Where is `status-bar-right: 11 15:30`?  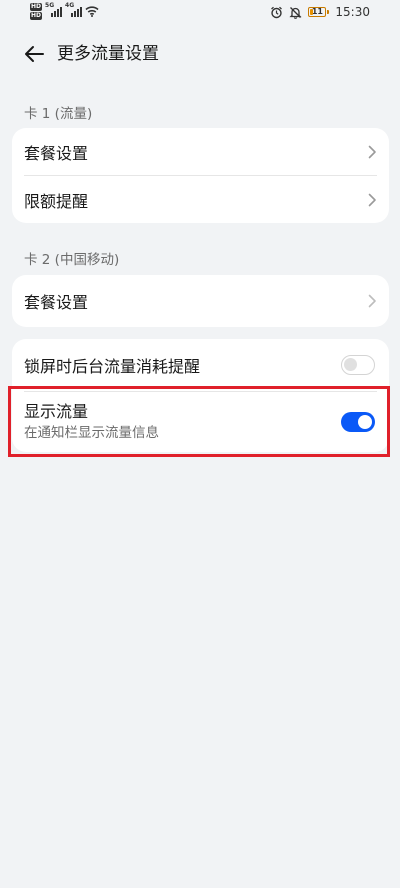
status-bar-right: 11 15:30 is located at coordinates (320, 12).